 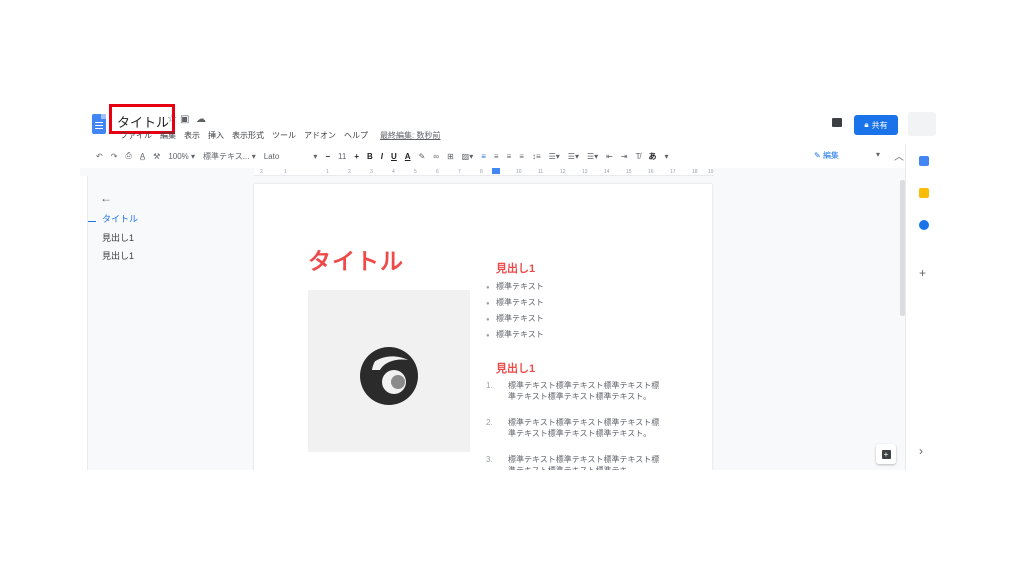 I want to click on ruler-tick: 14, so click(x=607, y=172).